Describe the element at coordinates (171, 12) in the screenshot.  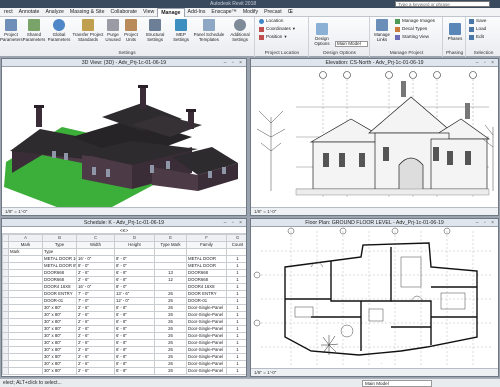
I see `tab-manage: Manage` at that location.